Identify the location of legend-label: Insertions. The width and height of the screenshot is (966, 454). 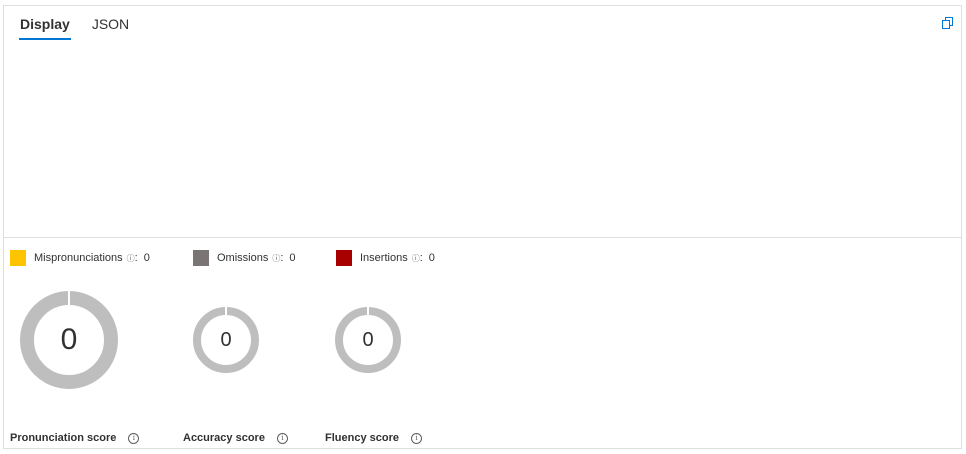
(384, 258).